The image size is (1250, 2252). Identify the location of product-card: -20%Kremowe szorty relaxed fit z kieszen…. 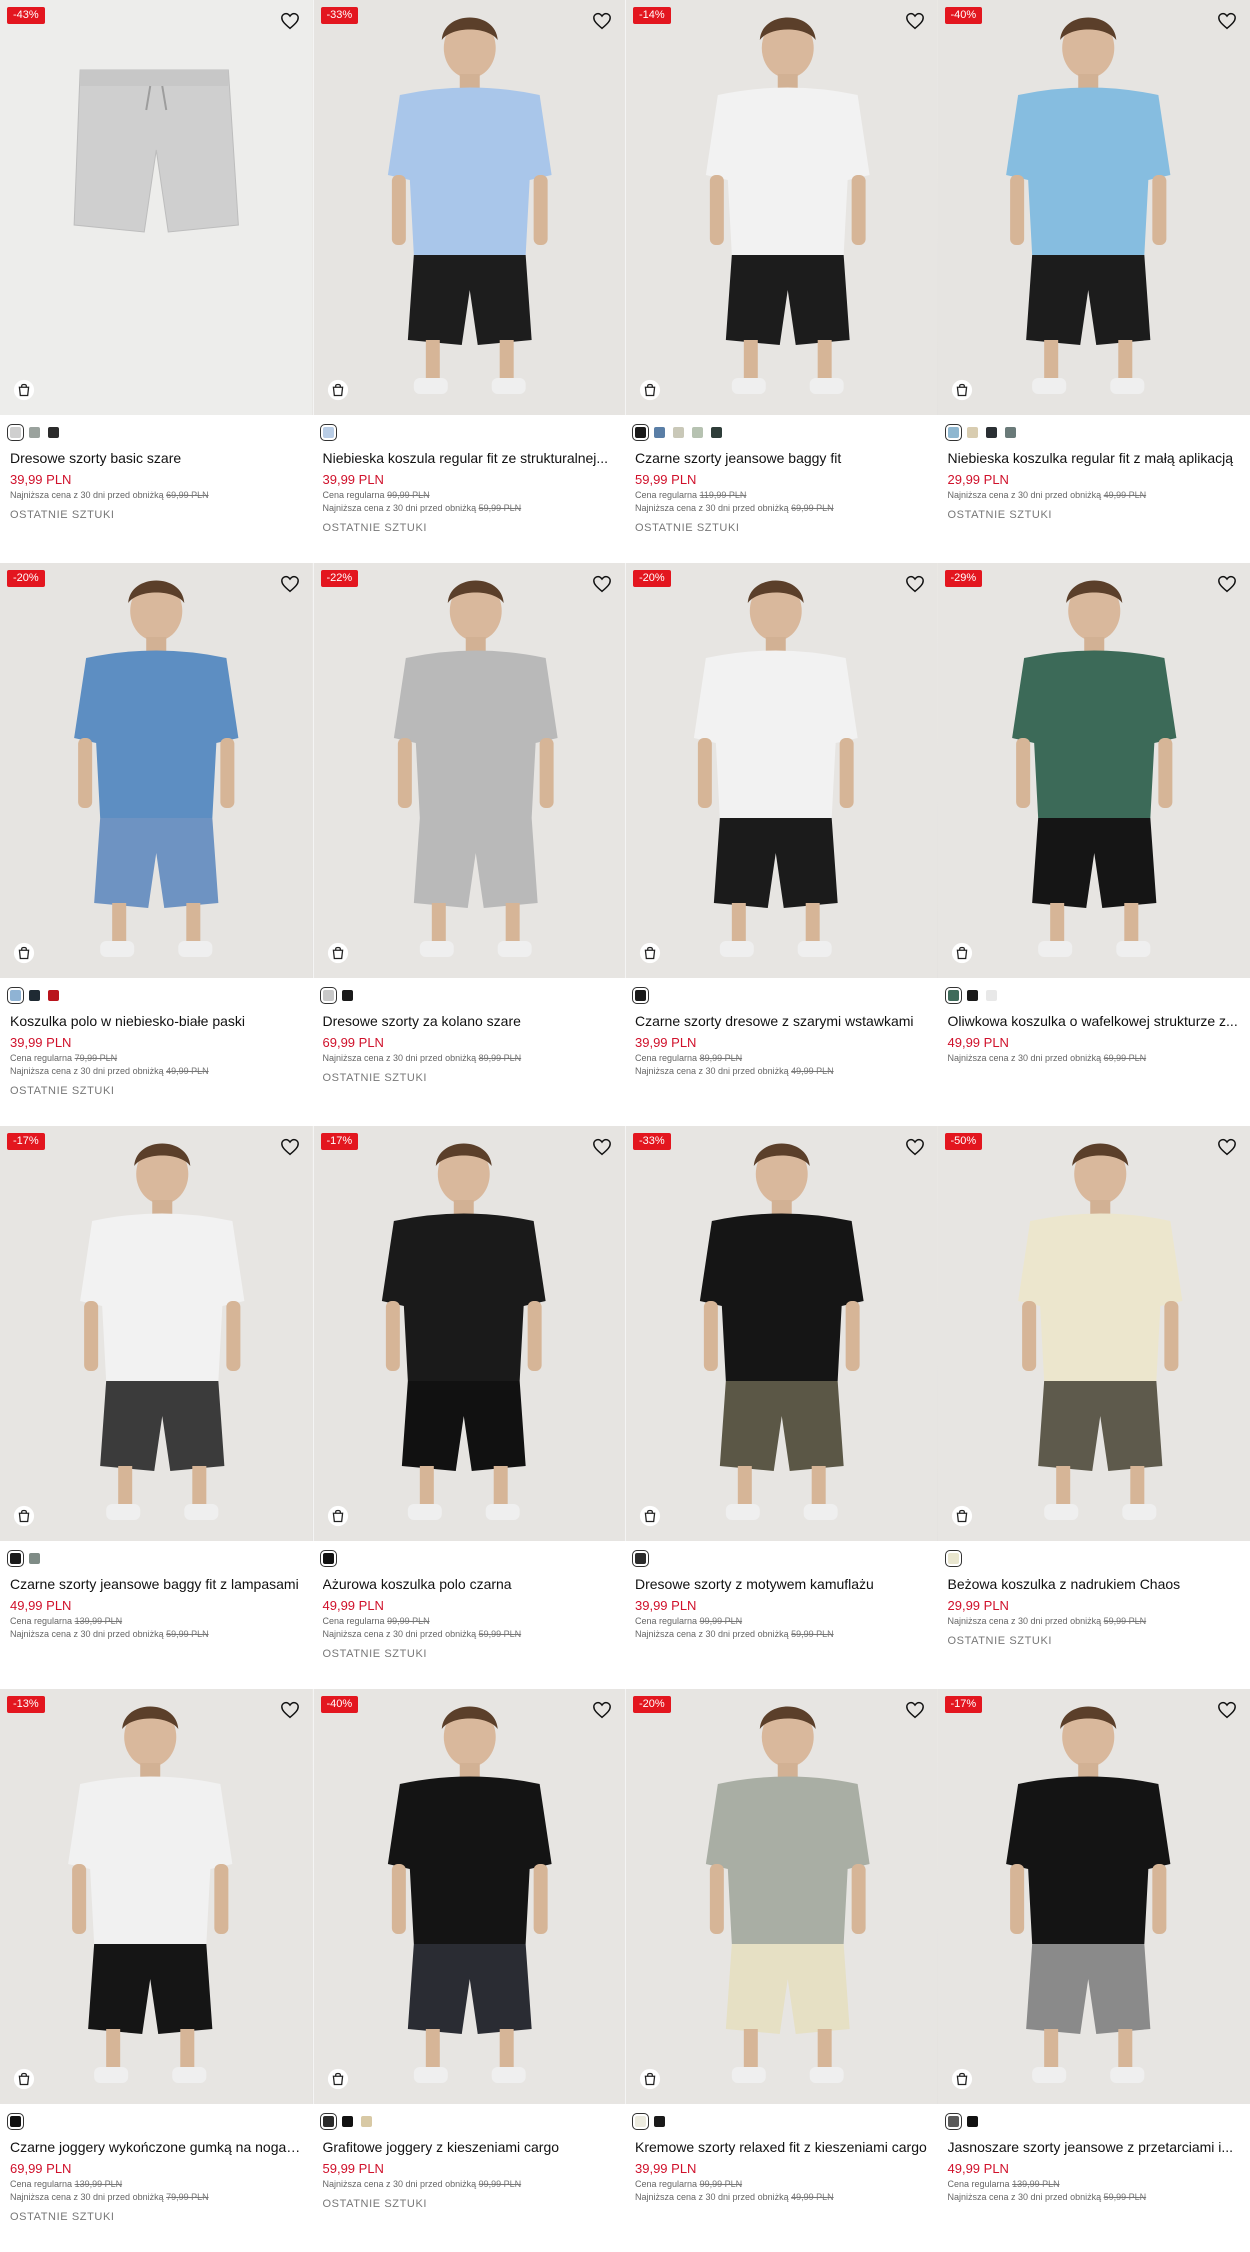
(781, 1970).